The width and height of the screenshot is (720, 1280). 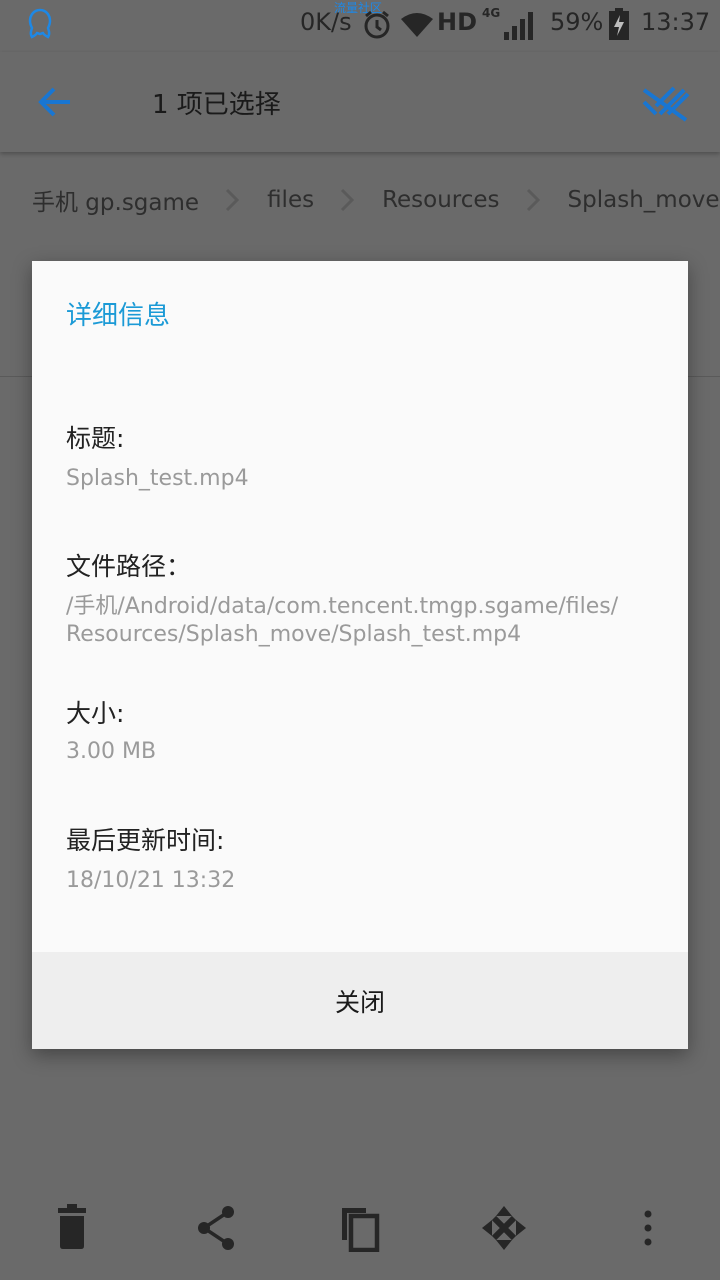 What do you see at coordinates (360, 102) in the screenshot?
I see `toolbar: 1 项已选择` at bounding box center [360, 102].